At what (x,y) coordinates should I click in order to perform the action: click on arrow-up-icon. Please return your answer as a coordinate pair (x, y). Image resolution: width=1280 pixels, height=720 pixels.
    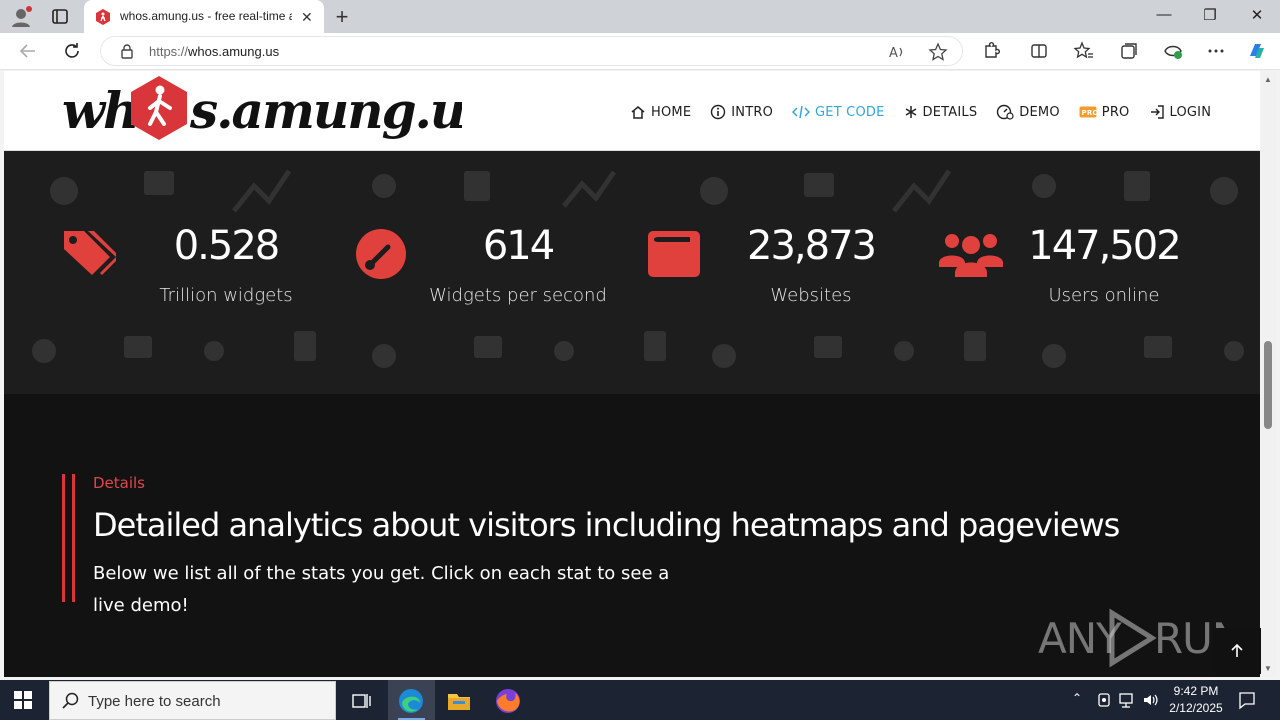
    Looking at the image, I should click on (1237, 650).